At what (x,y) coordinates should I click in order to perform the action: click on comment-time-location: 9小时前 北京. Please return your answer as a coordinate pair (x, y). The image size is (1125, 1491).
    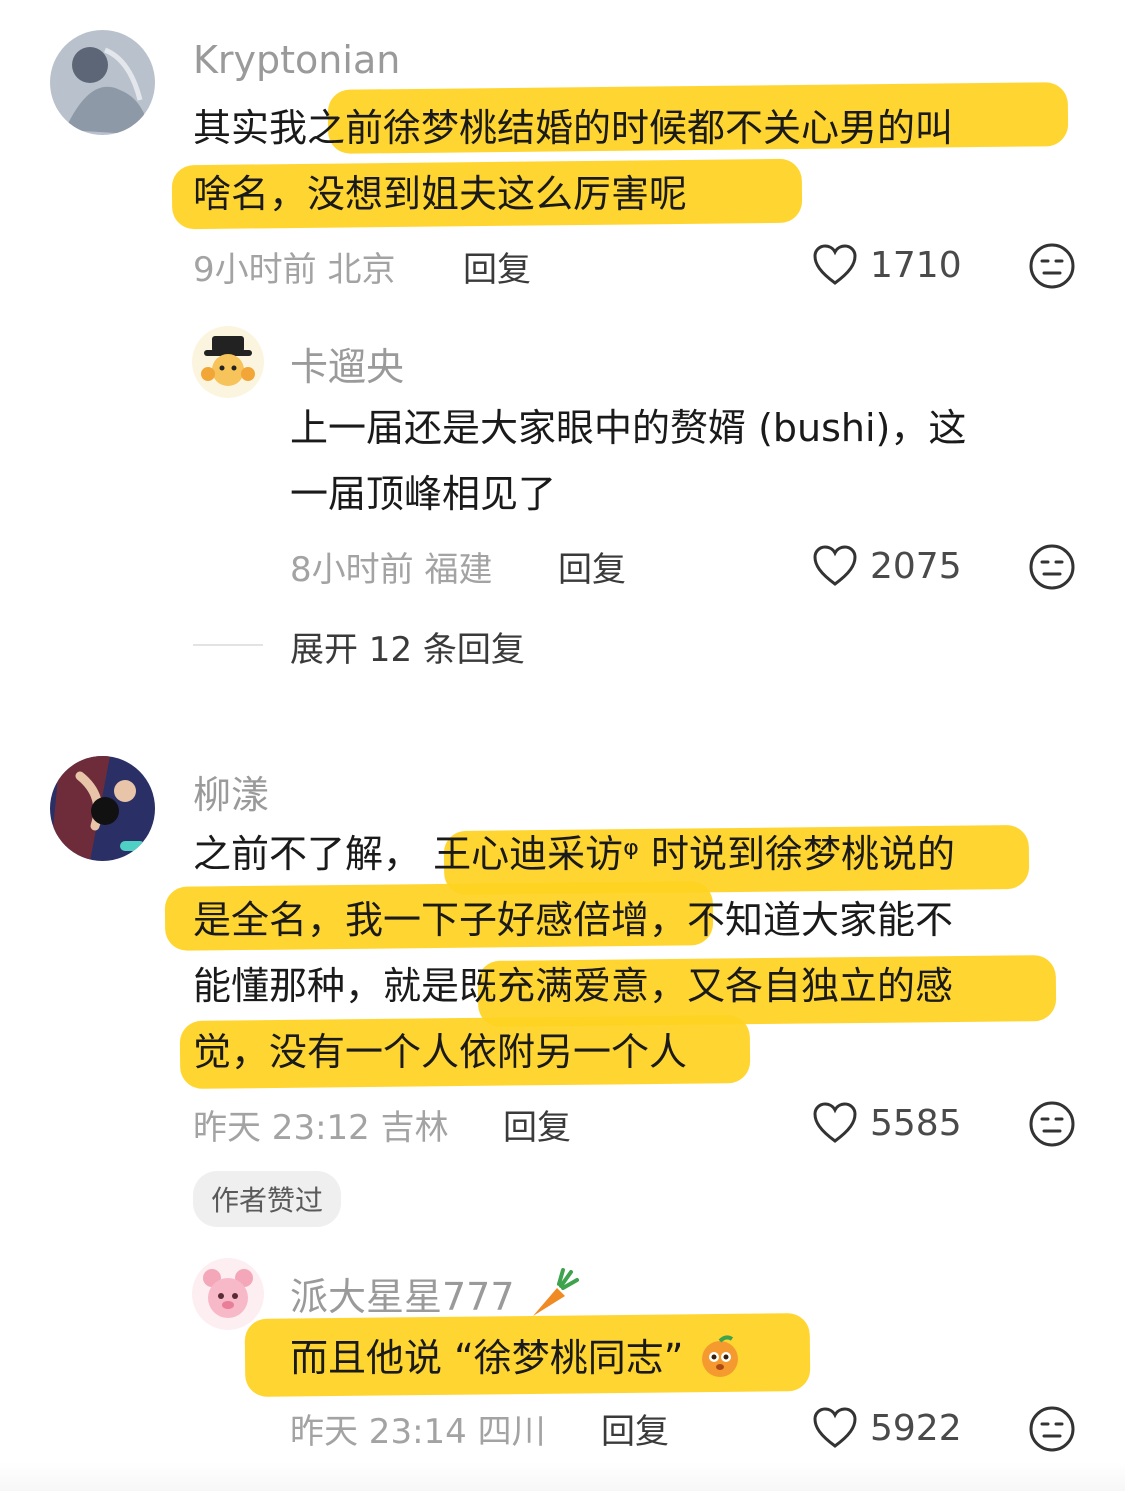
    Looking at the image, I should click on (294, 270).